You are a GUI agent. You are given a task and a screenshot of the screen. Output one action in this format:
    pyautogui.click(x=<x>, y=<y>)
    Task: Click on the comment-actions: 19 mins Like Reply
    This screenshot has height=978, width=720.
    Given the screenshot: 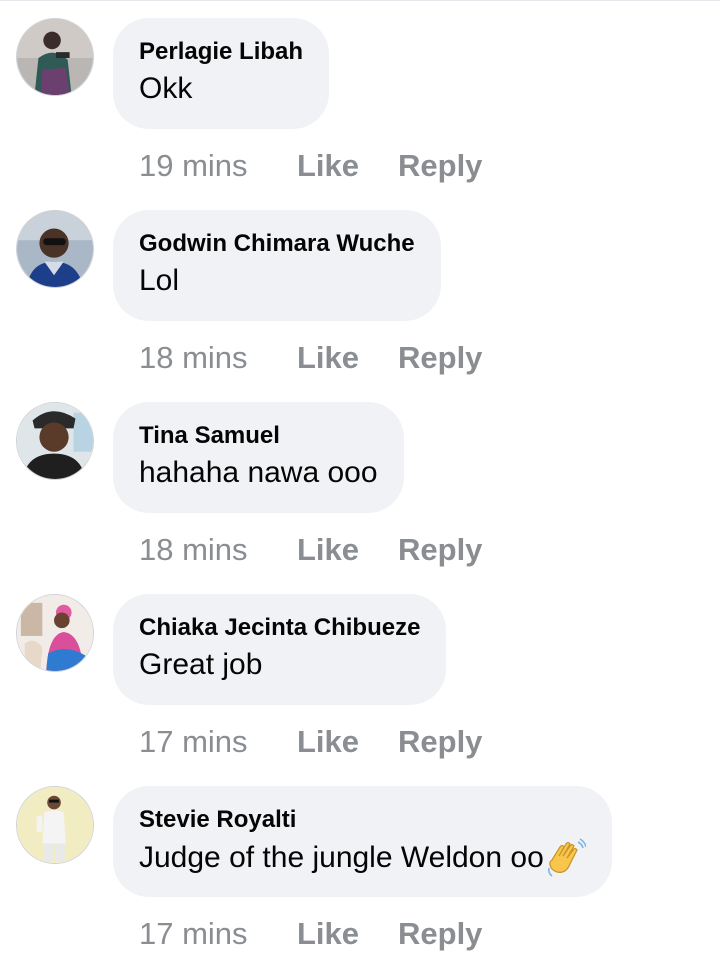 What is the action you would take?
    pyautogui.click(x=310, y=166)
    